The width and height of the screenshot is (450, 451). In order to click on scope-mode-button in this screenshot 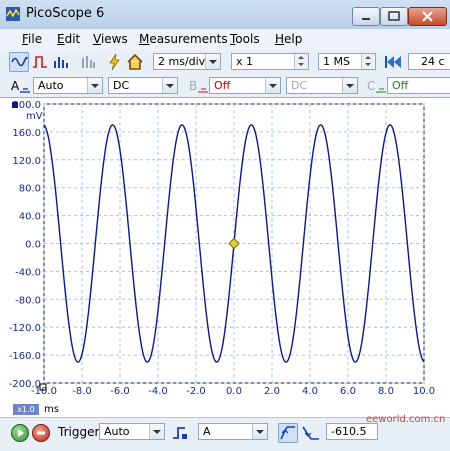, I will do `click(19, 62)`.